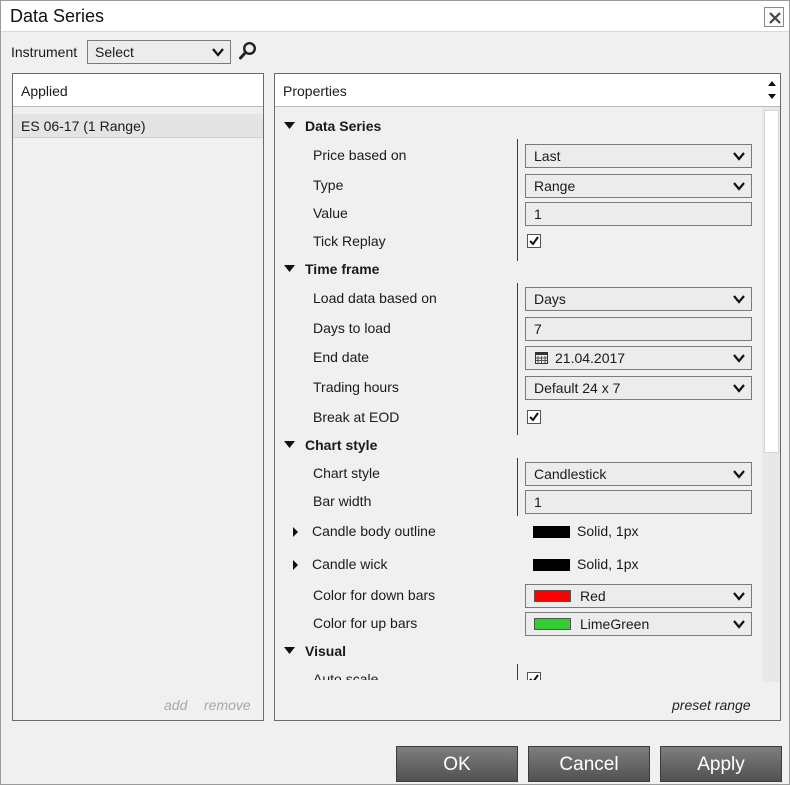 This screenshot has height=785, width=790. I want to click on close-button, so click(774, 17).